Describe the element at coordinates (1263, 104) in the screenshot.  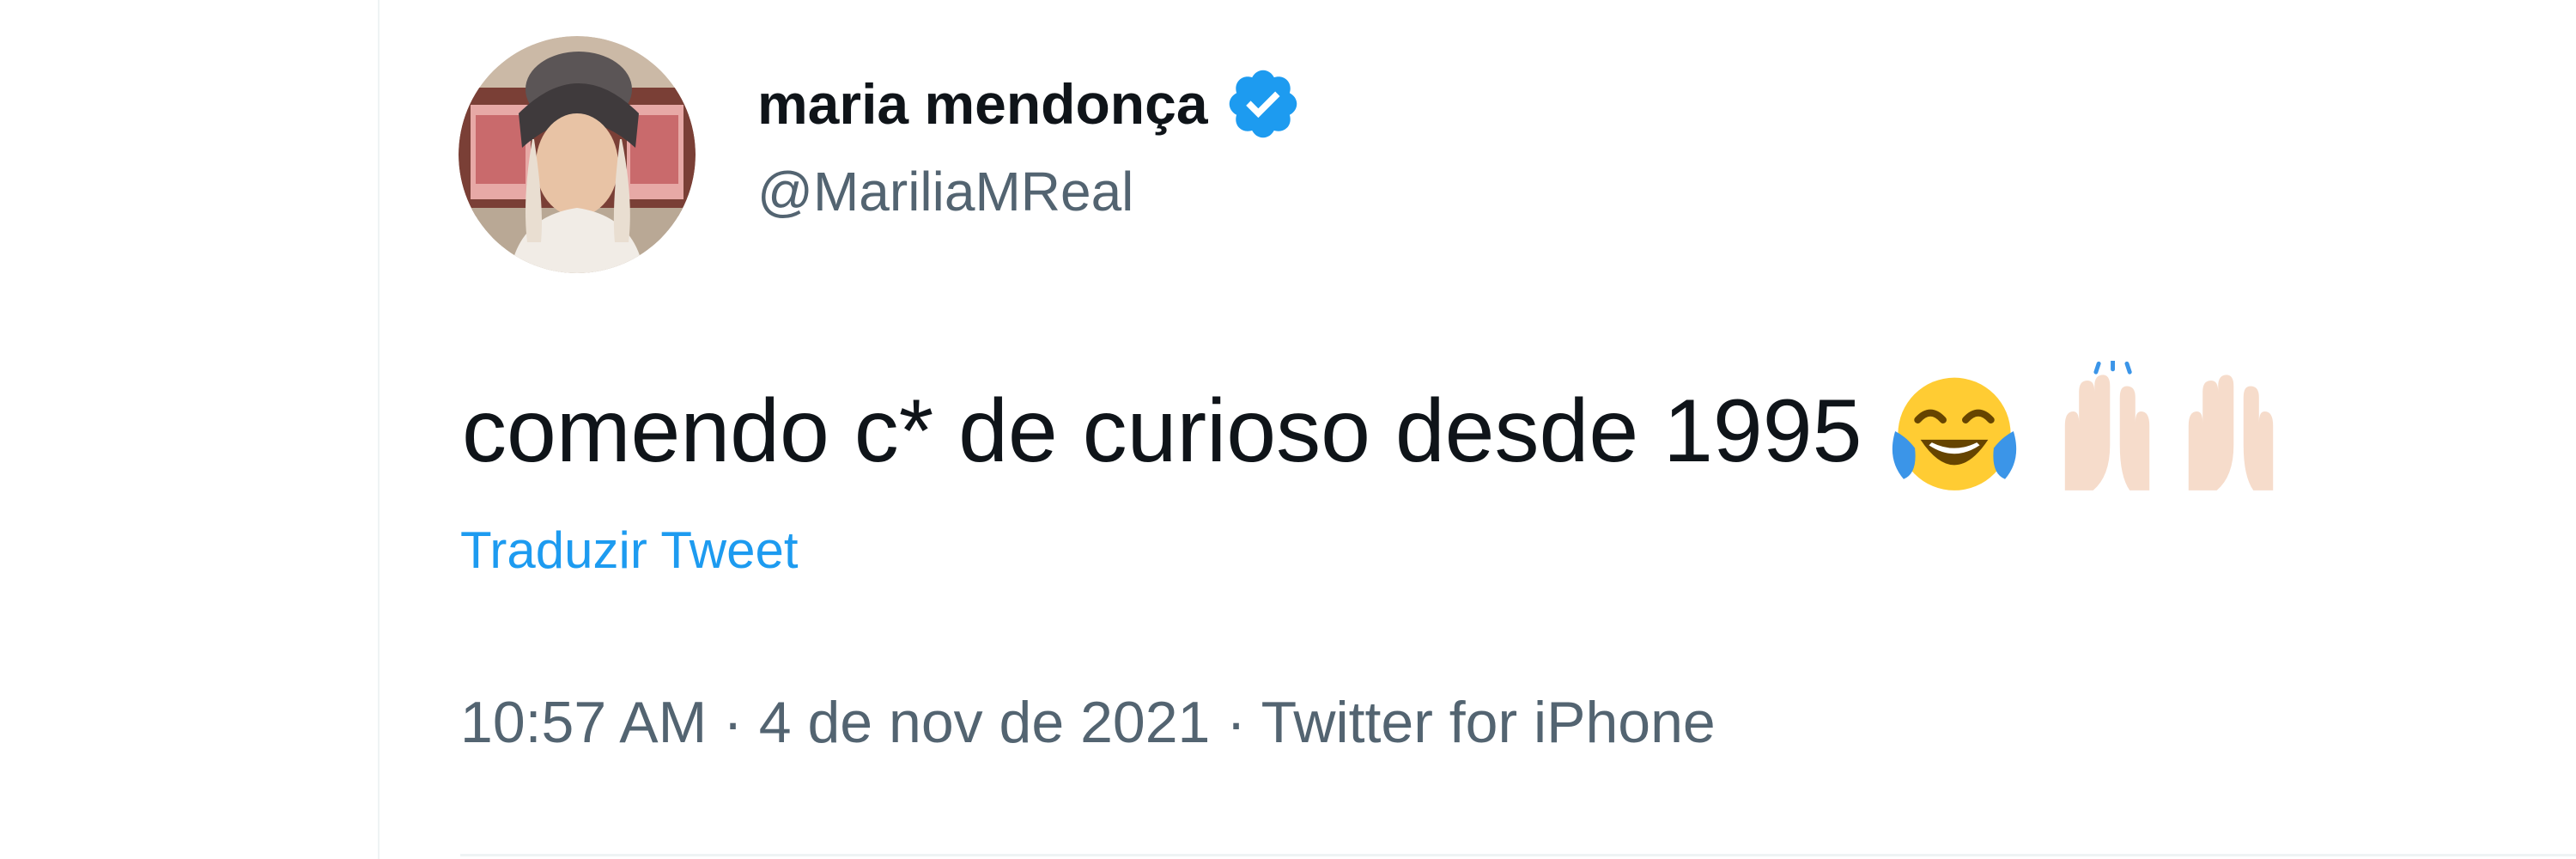
I see `verified-badge-icon` at that location.